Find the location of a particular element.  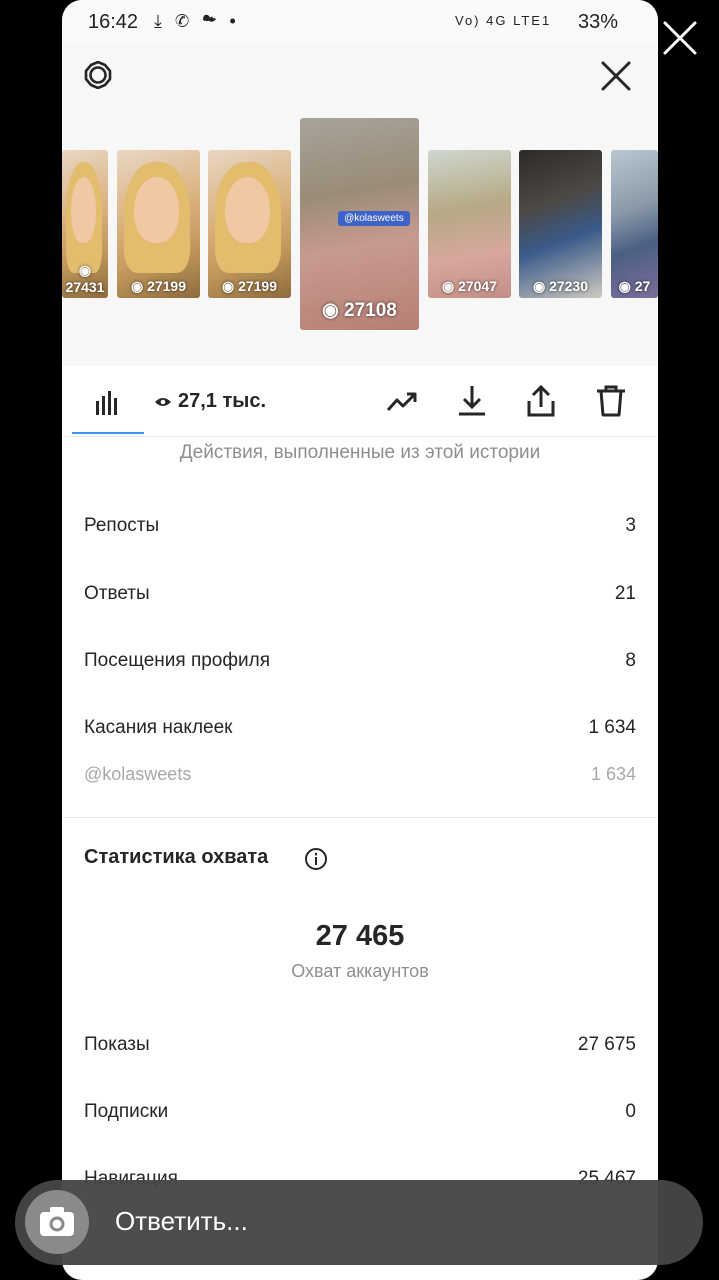

views-count: 27,1 тыс. is located at coordinates (210, 401).